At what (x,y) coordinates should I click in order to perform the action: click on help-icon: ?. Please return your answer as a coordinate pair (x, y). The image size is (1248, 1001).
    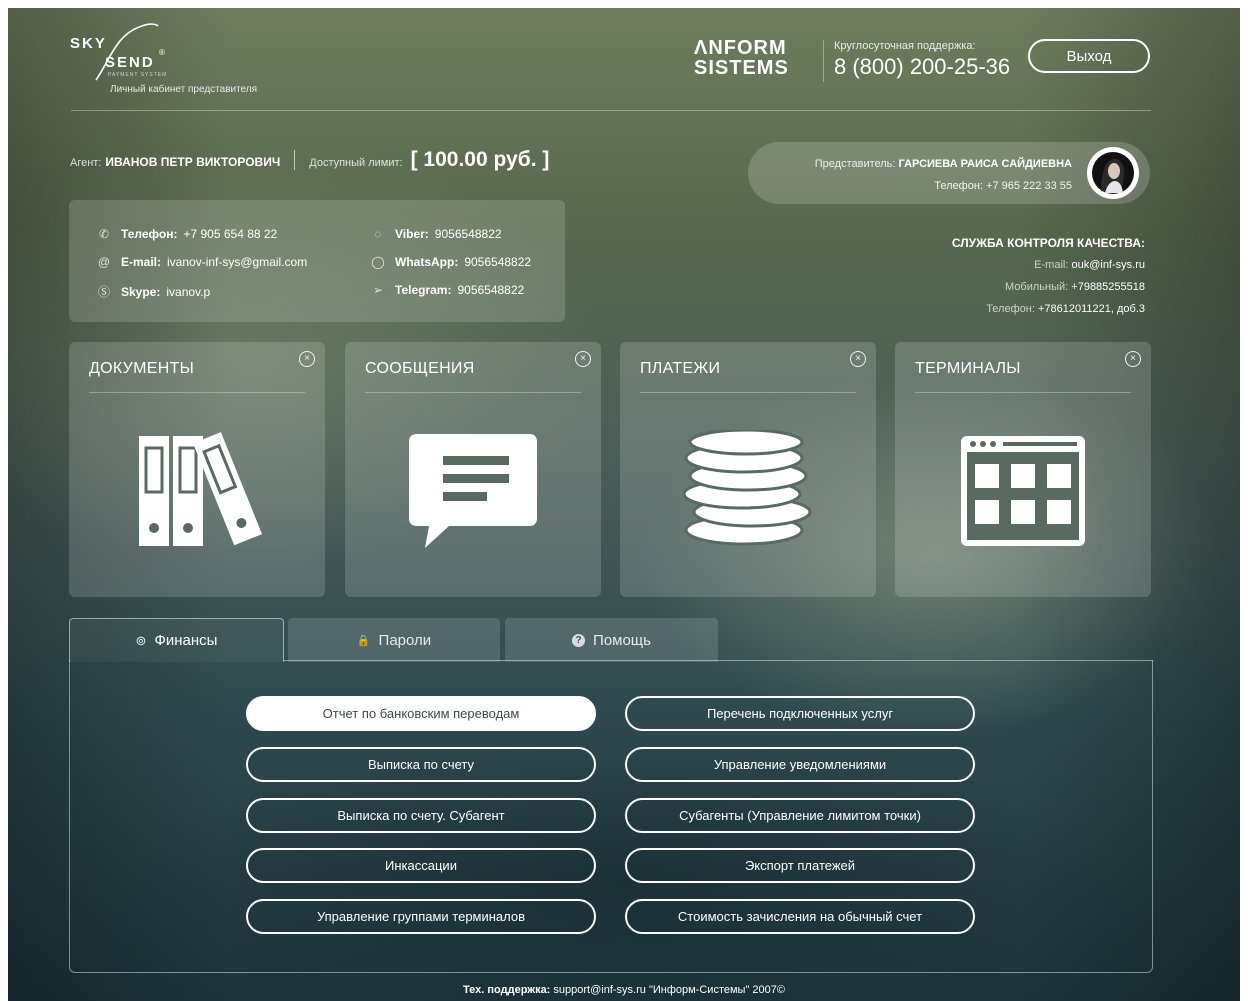
    Looking at the image, I should click on (579, 640).